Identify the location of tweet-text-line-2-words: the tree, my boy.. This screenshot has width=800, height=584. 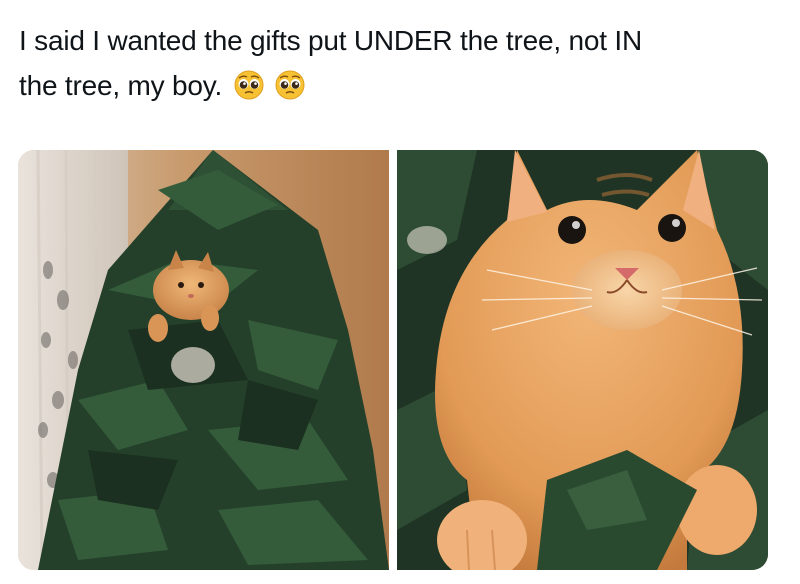
(121, 85).